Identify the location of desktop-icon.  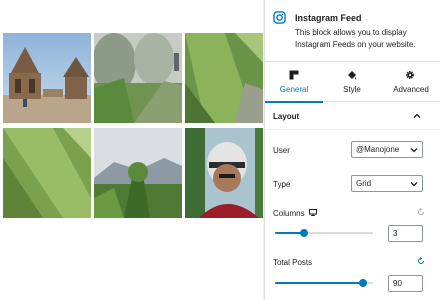
(313, 212).